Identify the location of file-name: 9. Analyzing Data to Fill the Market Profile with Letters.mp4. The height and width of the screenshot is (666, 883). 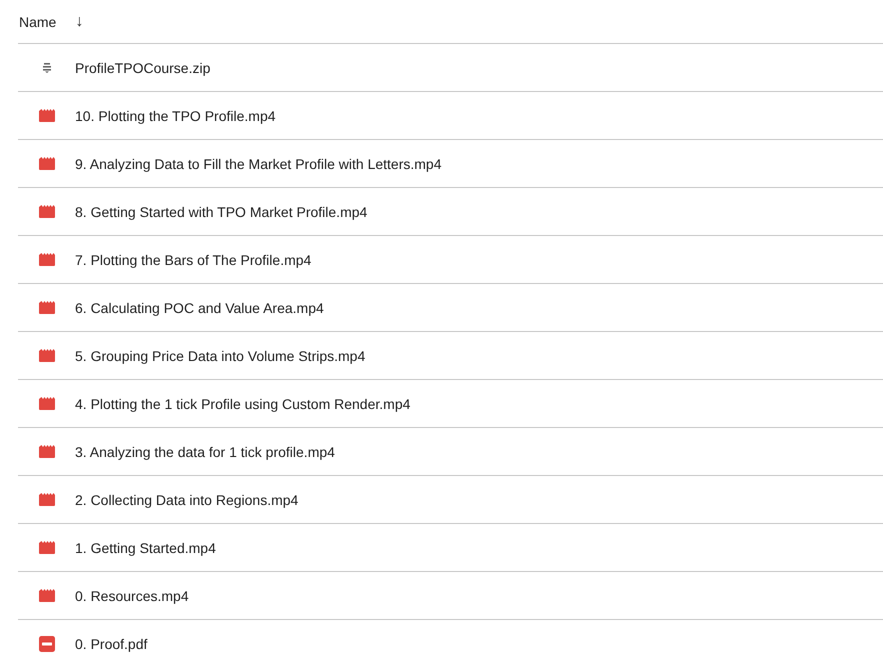
(258, 164).